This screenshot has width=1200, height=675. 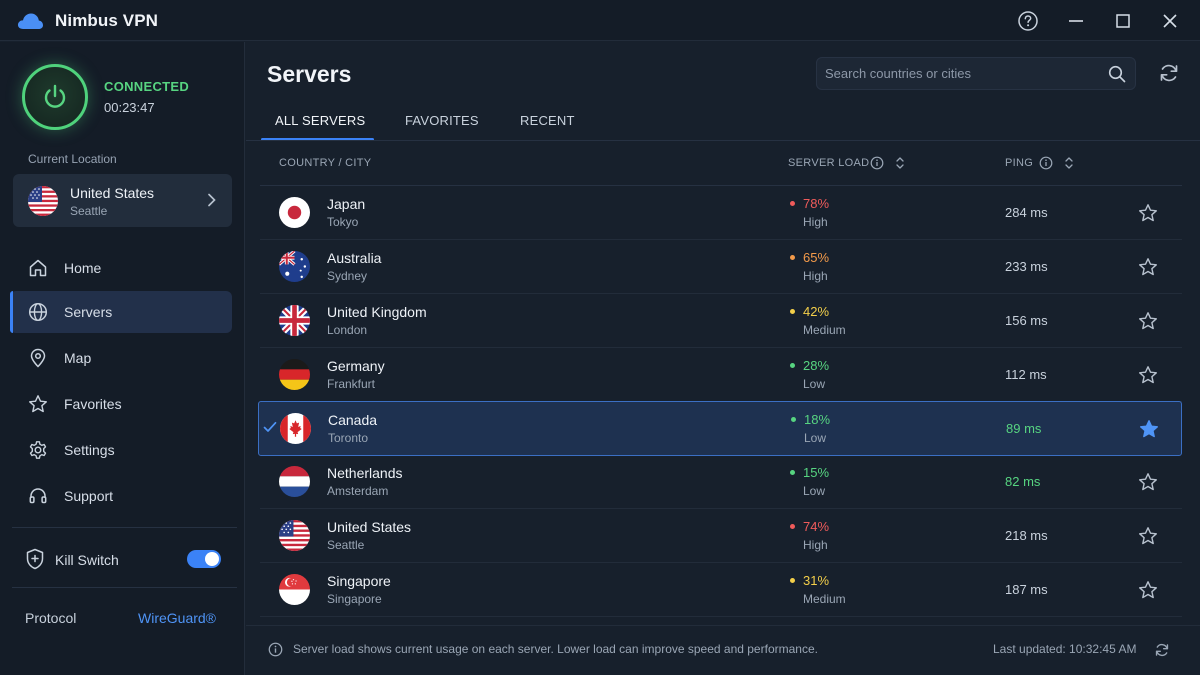 I want to click on server-country: Singapore, so click(x=359, y=581).